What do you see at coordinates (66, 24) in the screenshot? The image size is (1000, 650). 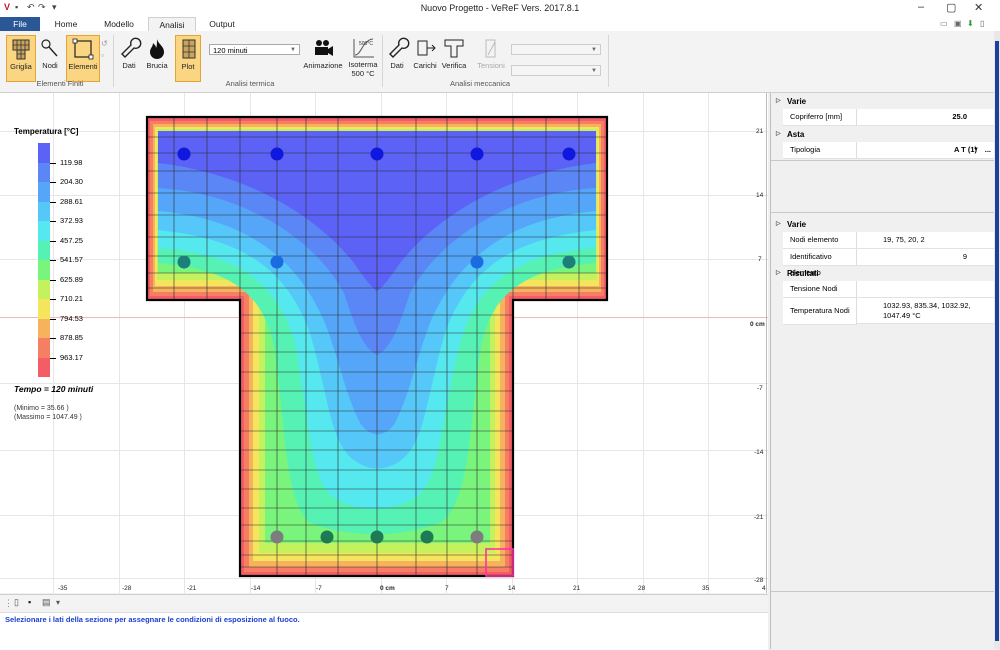 I see `tab-home: Home` at bounding box center [66, 24].